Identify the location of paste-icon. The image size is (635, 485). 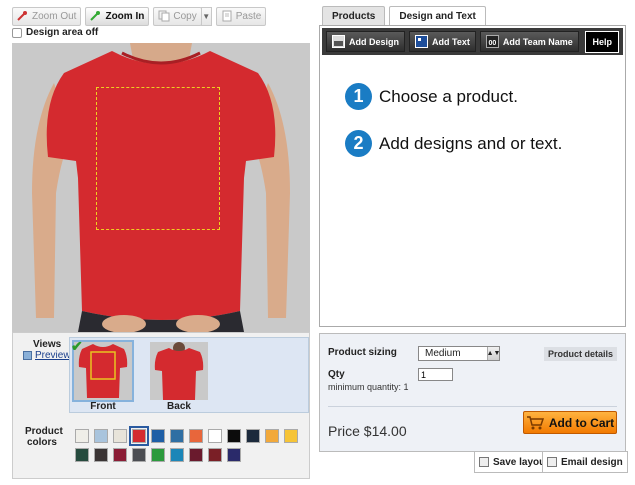
(227, 16).